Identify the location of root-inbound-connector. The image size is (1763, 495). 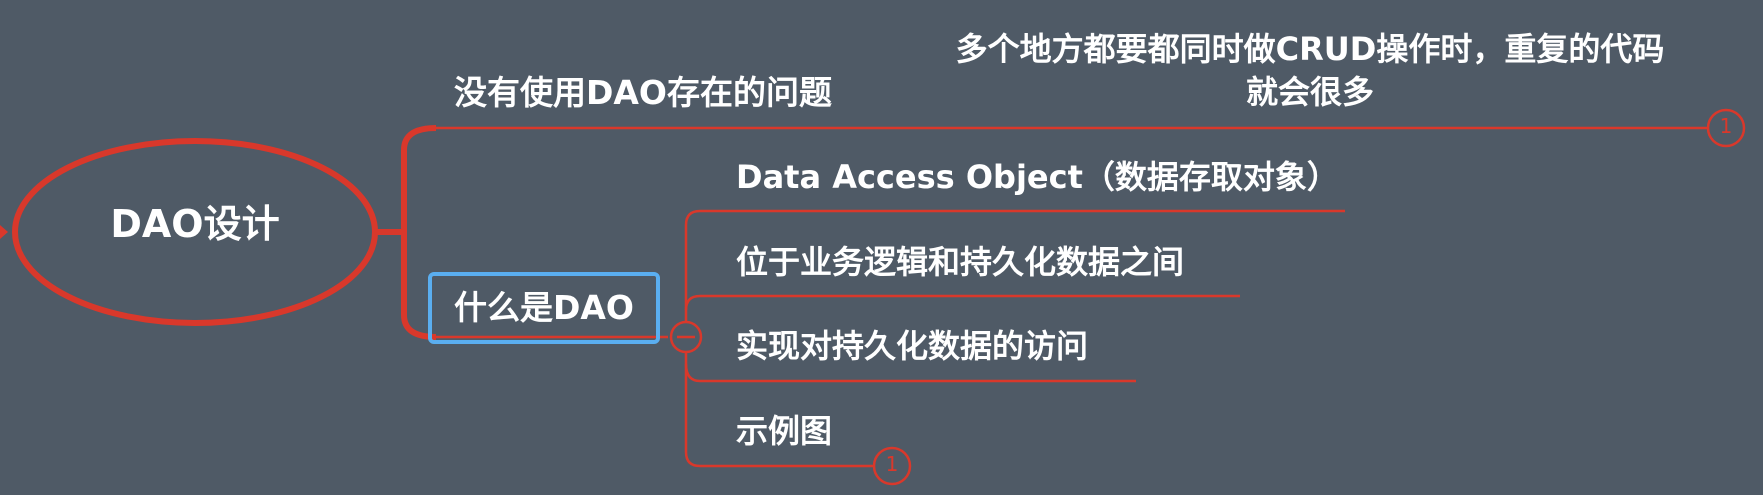
(4, 232).